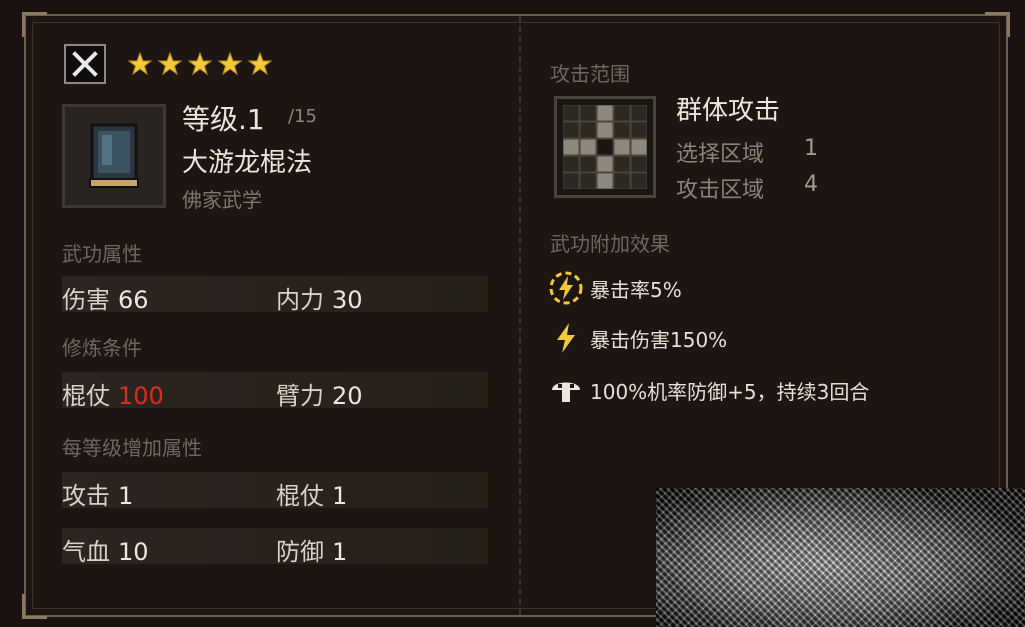 The height and width of the screenshot is (627, 1025). I want to click on star-rating, so click(200, 64).